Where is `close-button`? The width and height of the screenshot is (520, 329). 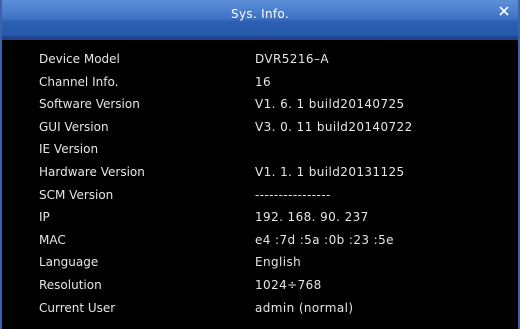
close-button is located at coordinates (504, 11).